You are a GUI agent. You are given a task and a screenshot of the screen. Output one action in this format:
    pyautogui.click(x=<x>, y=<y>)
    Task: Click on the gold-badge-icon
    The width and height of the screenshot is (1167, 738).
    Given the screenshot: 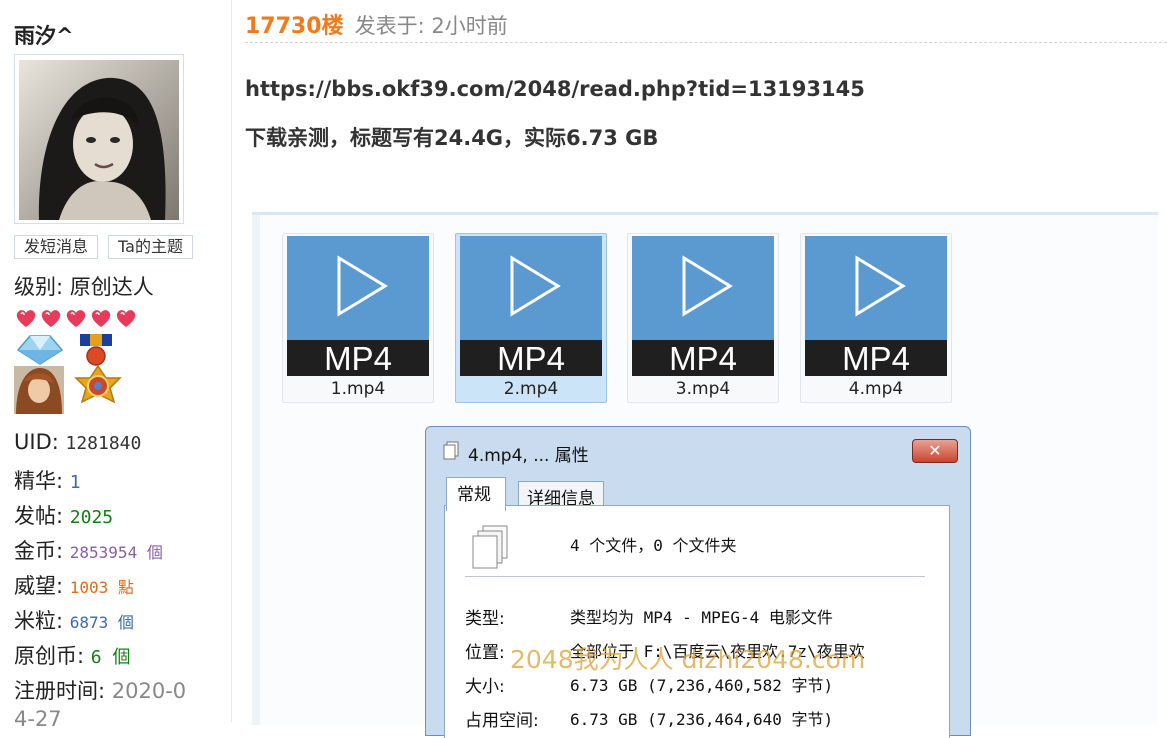 What is the action you would take?
    pyautogui.click(x=98, y=384)
    